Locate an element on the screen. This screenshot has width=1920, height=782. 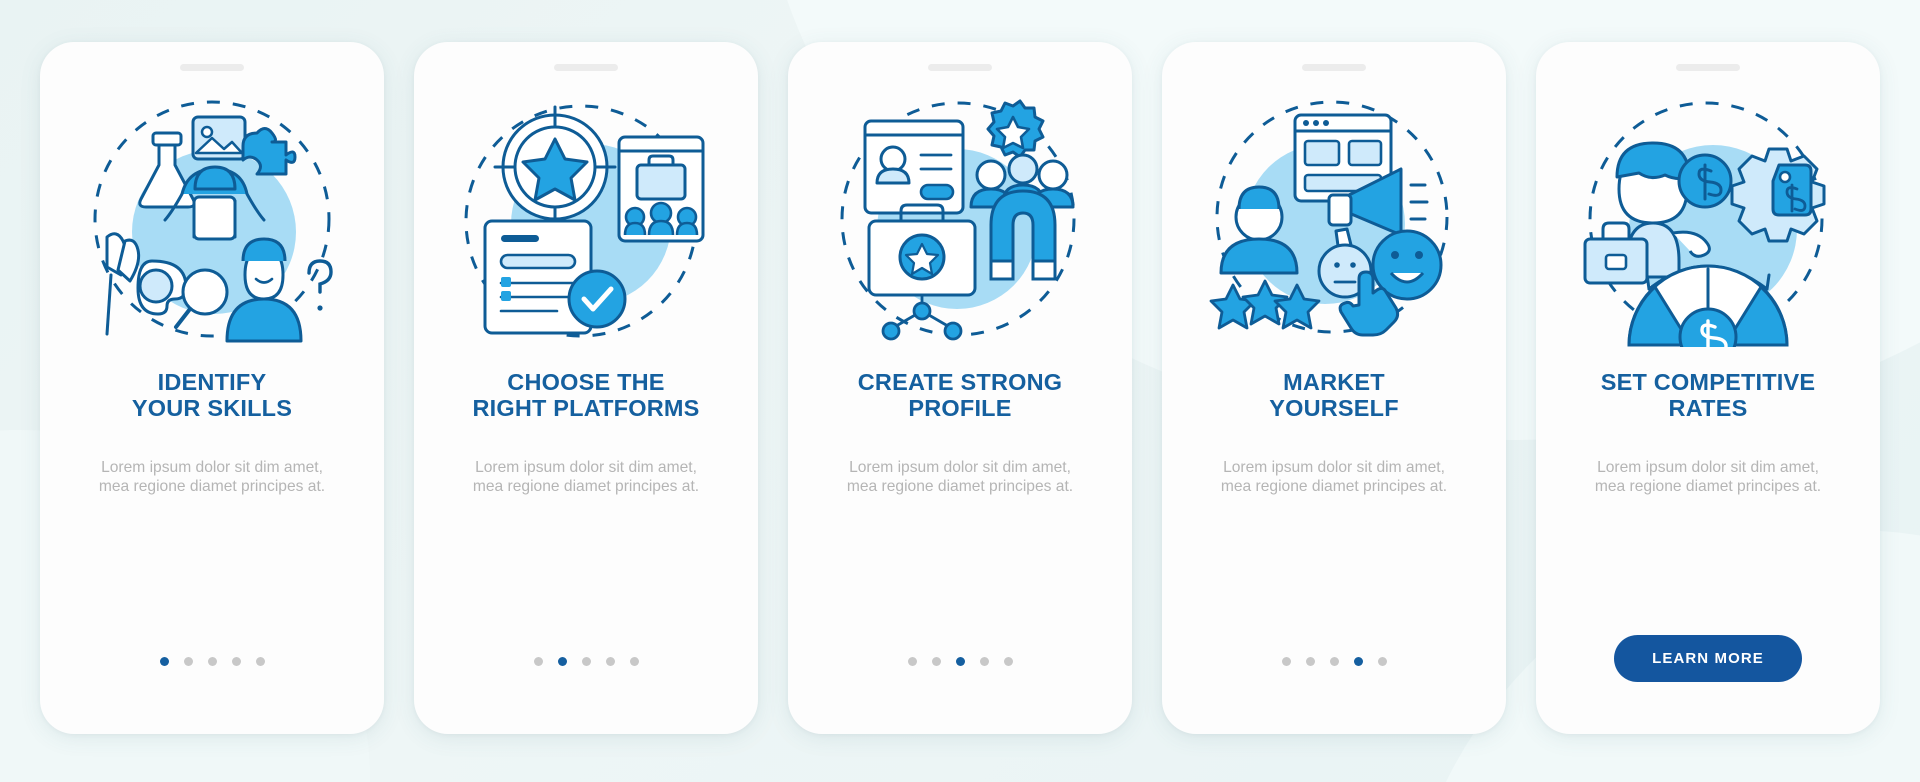
card-title: MARKET YOURSELF is located at coordinates (1334, 395).